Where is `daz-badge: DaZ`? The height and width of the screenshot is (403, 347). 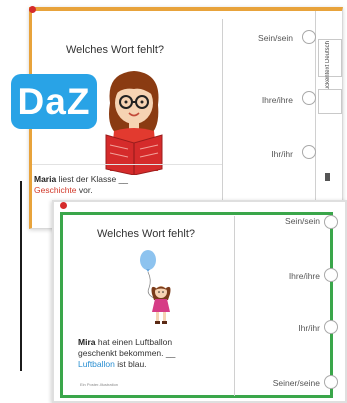
daz-badge: DaZ is located at coordinates (54, 101).